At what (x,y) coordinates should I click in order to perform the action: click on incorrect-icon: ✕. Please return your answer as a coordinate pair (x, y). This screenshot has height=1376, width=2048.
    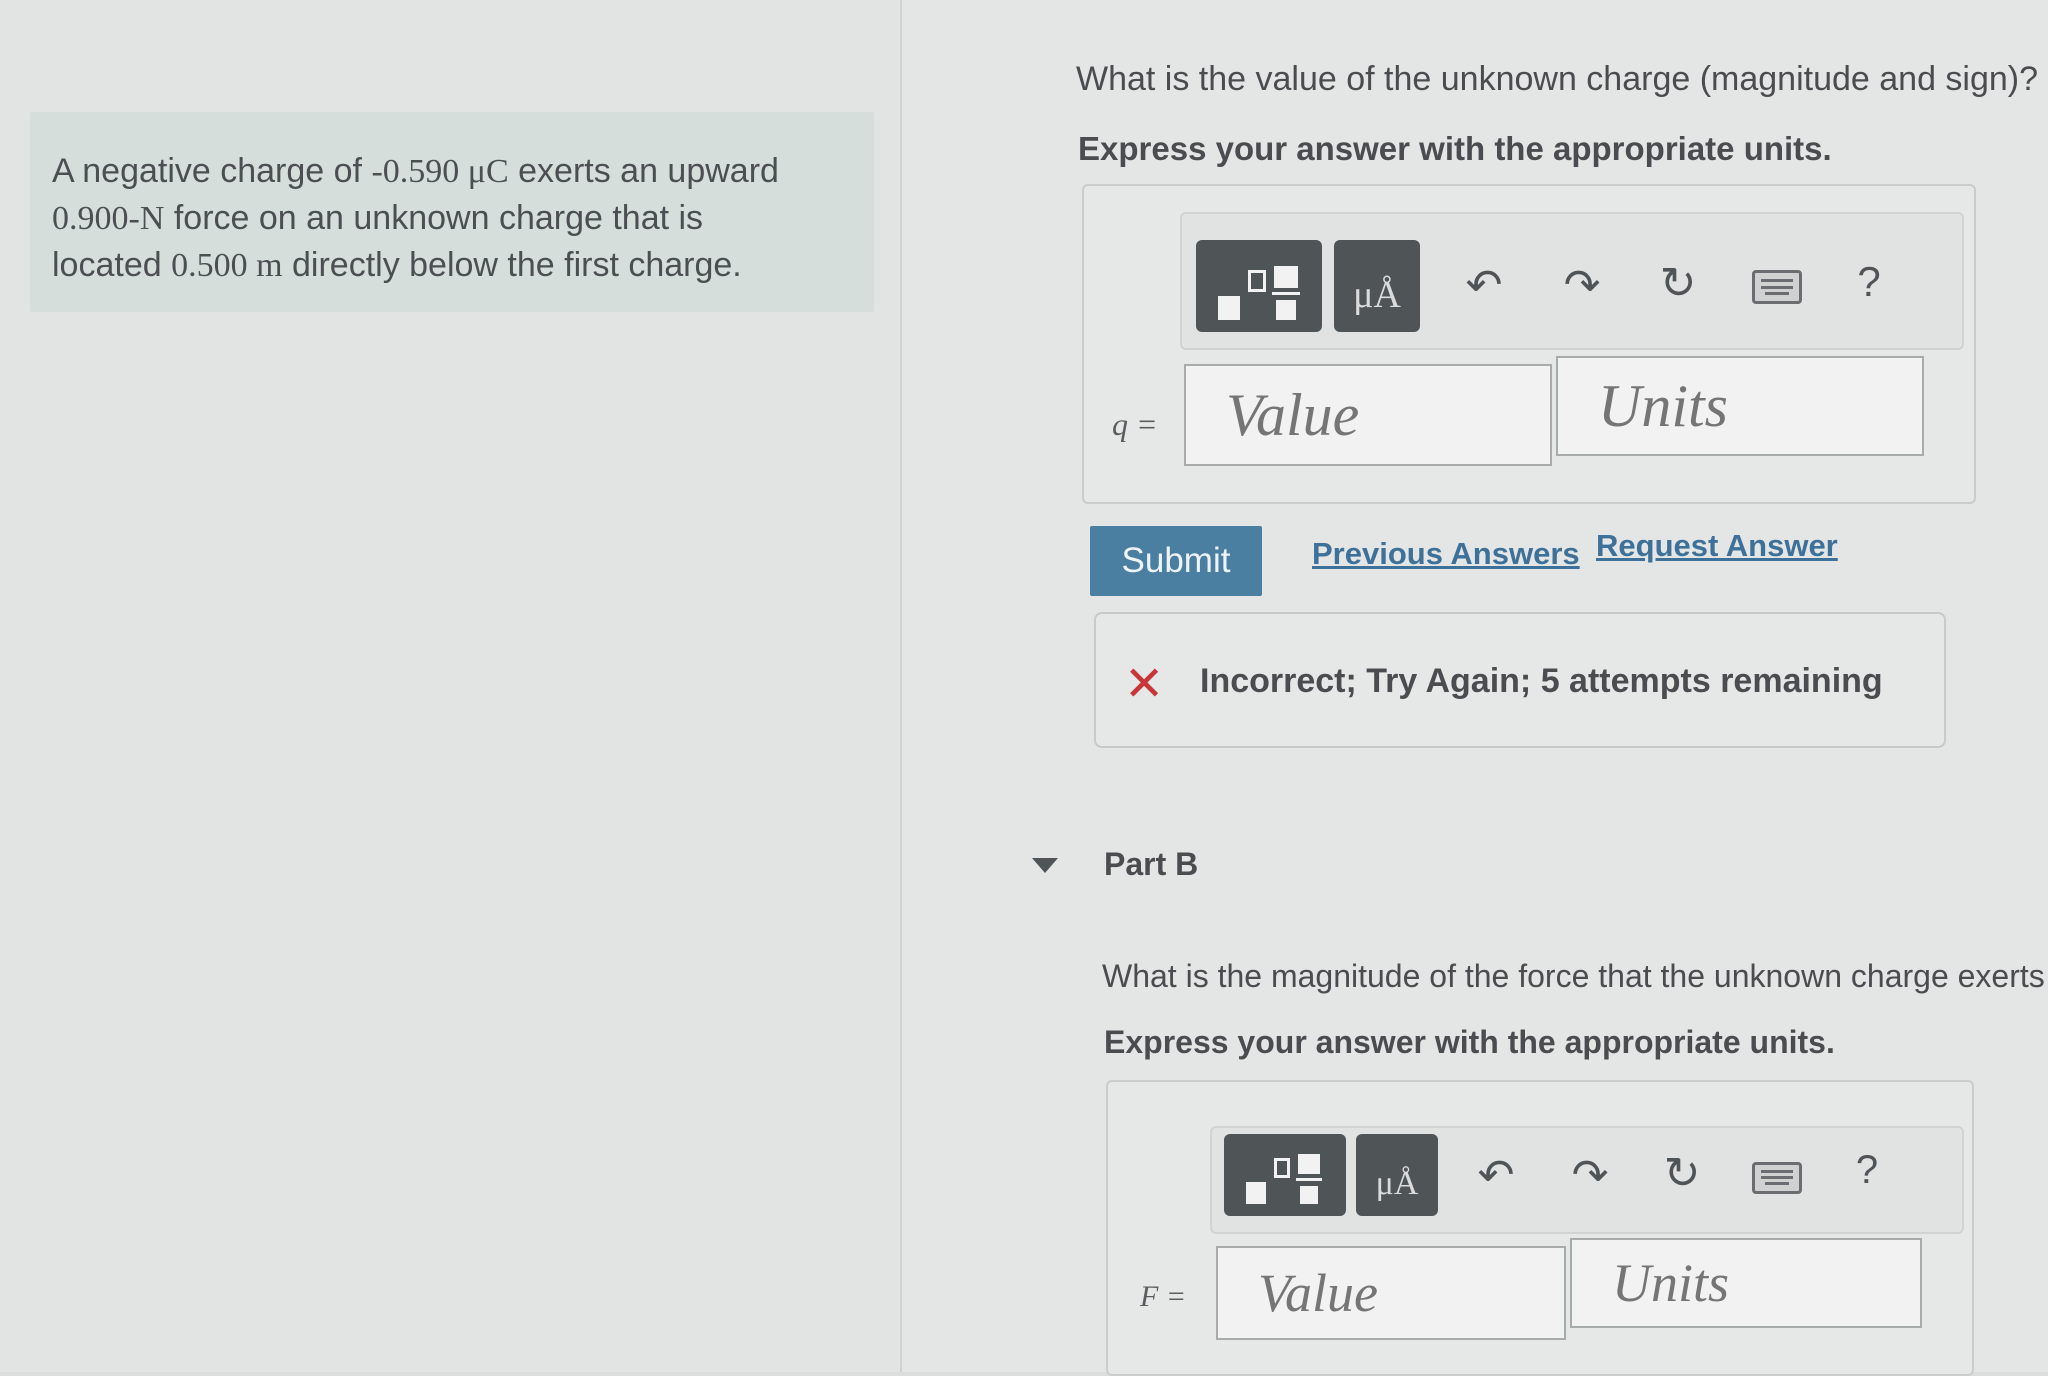
    Looking at the image, I should click on (1144, 684).